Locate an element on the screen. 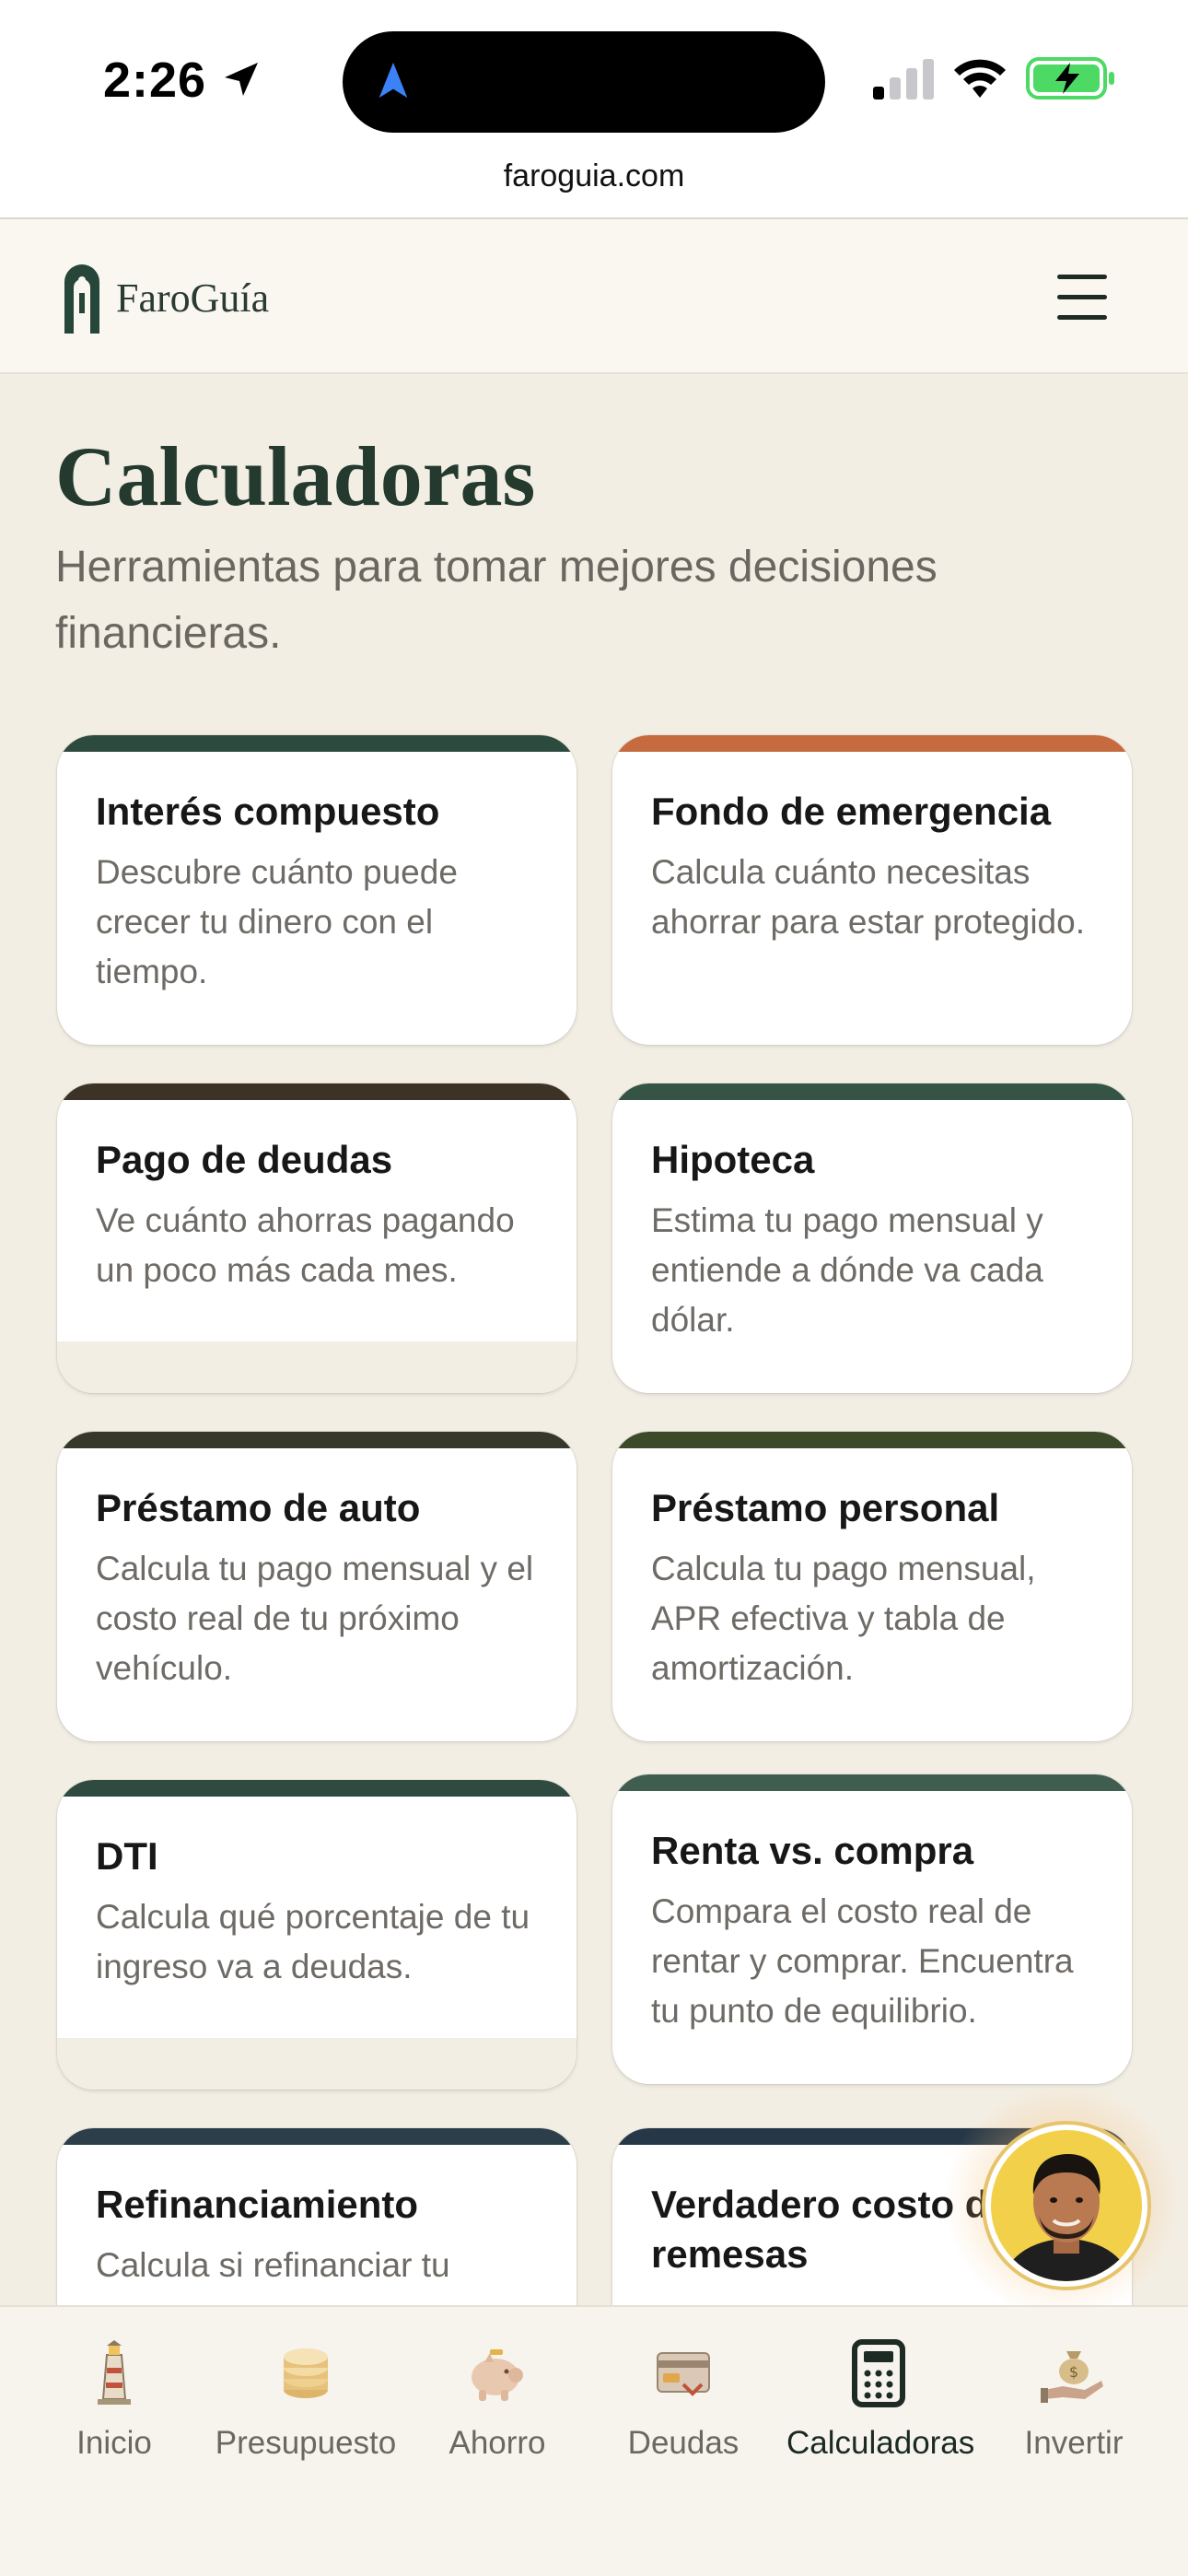  nav-calculadoras: Calculadoras is located at coordinates (880, 2400).